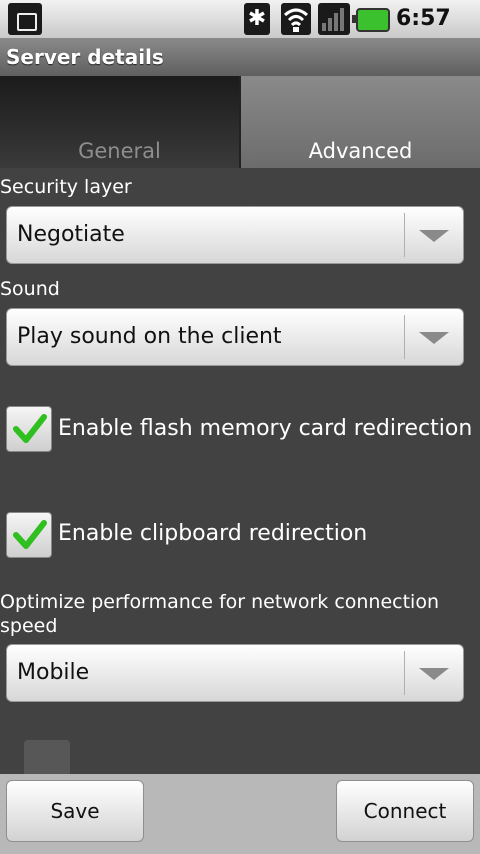 Image resolution: width=480 pixels, height=854 pixels. I want to click on bluetooth-icon: ✱, so click(257, 19).